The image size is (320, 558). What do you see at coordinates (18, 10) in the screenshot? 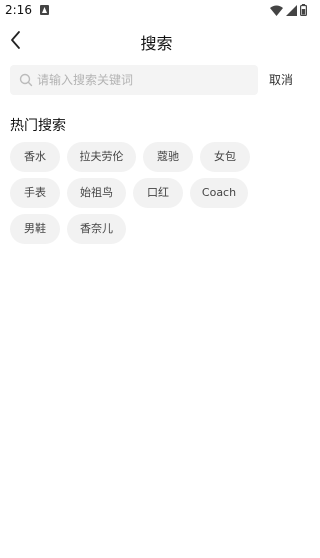
I see `status-time: 2:16` at bounding box center [18, 10].